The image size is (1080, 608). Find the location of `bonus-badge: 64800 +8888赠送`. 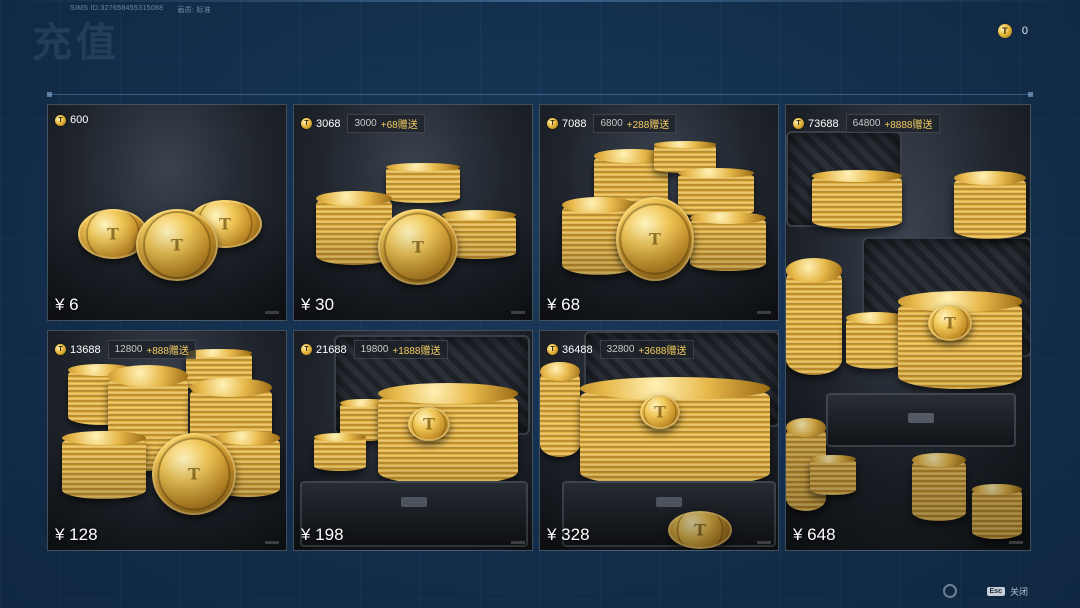

bonus-badge: 64800 +8888赠送 is located at coordinates (892, 123).